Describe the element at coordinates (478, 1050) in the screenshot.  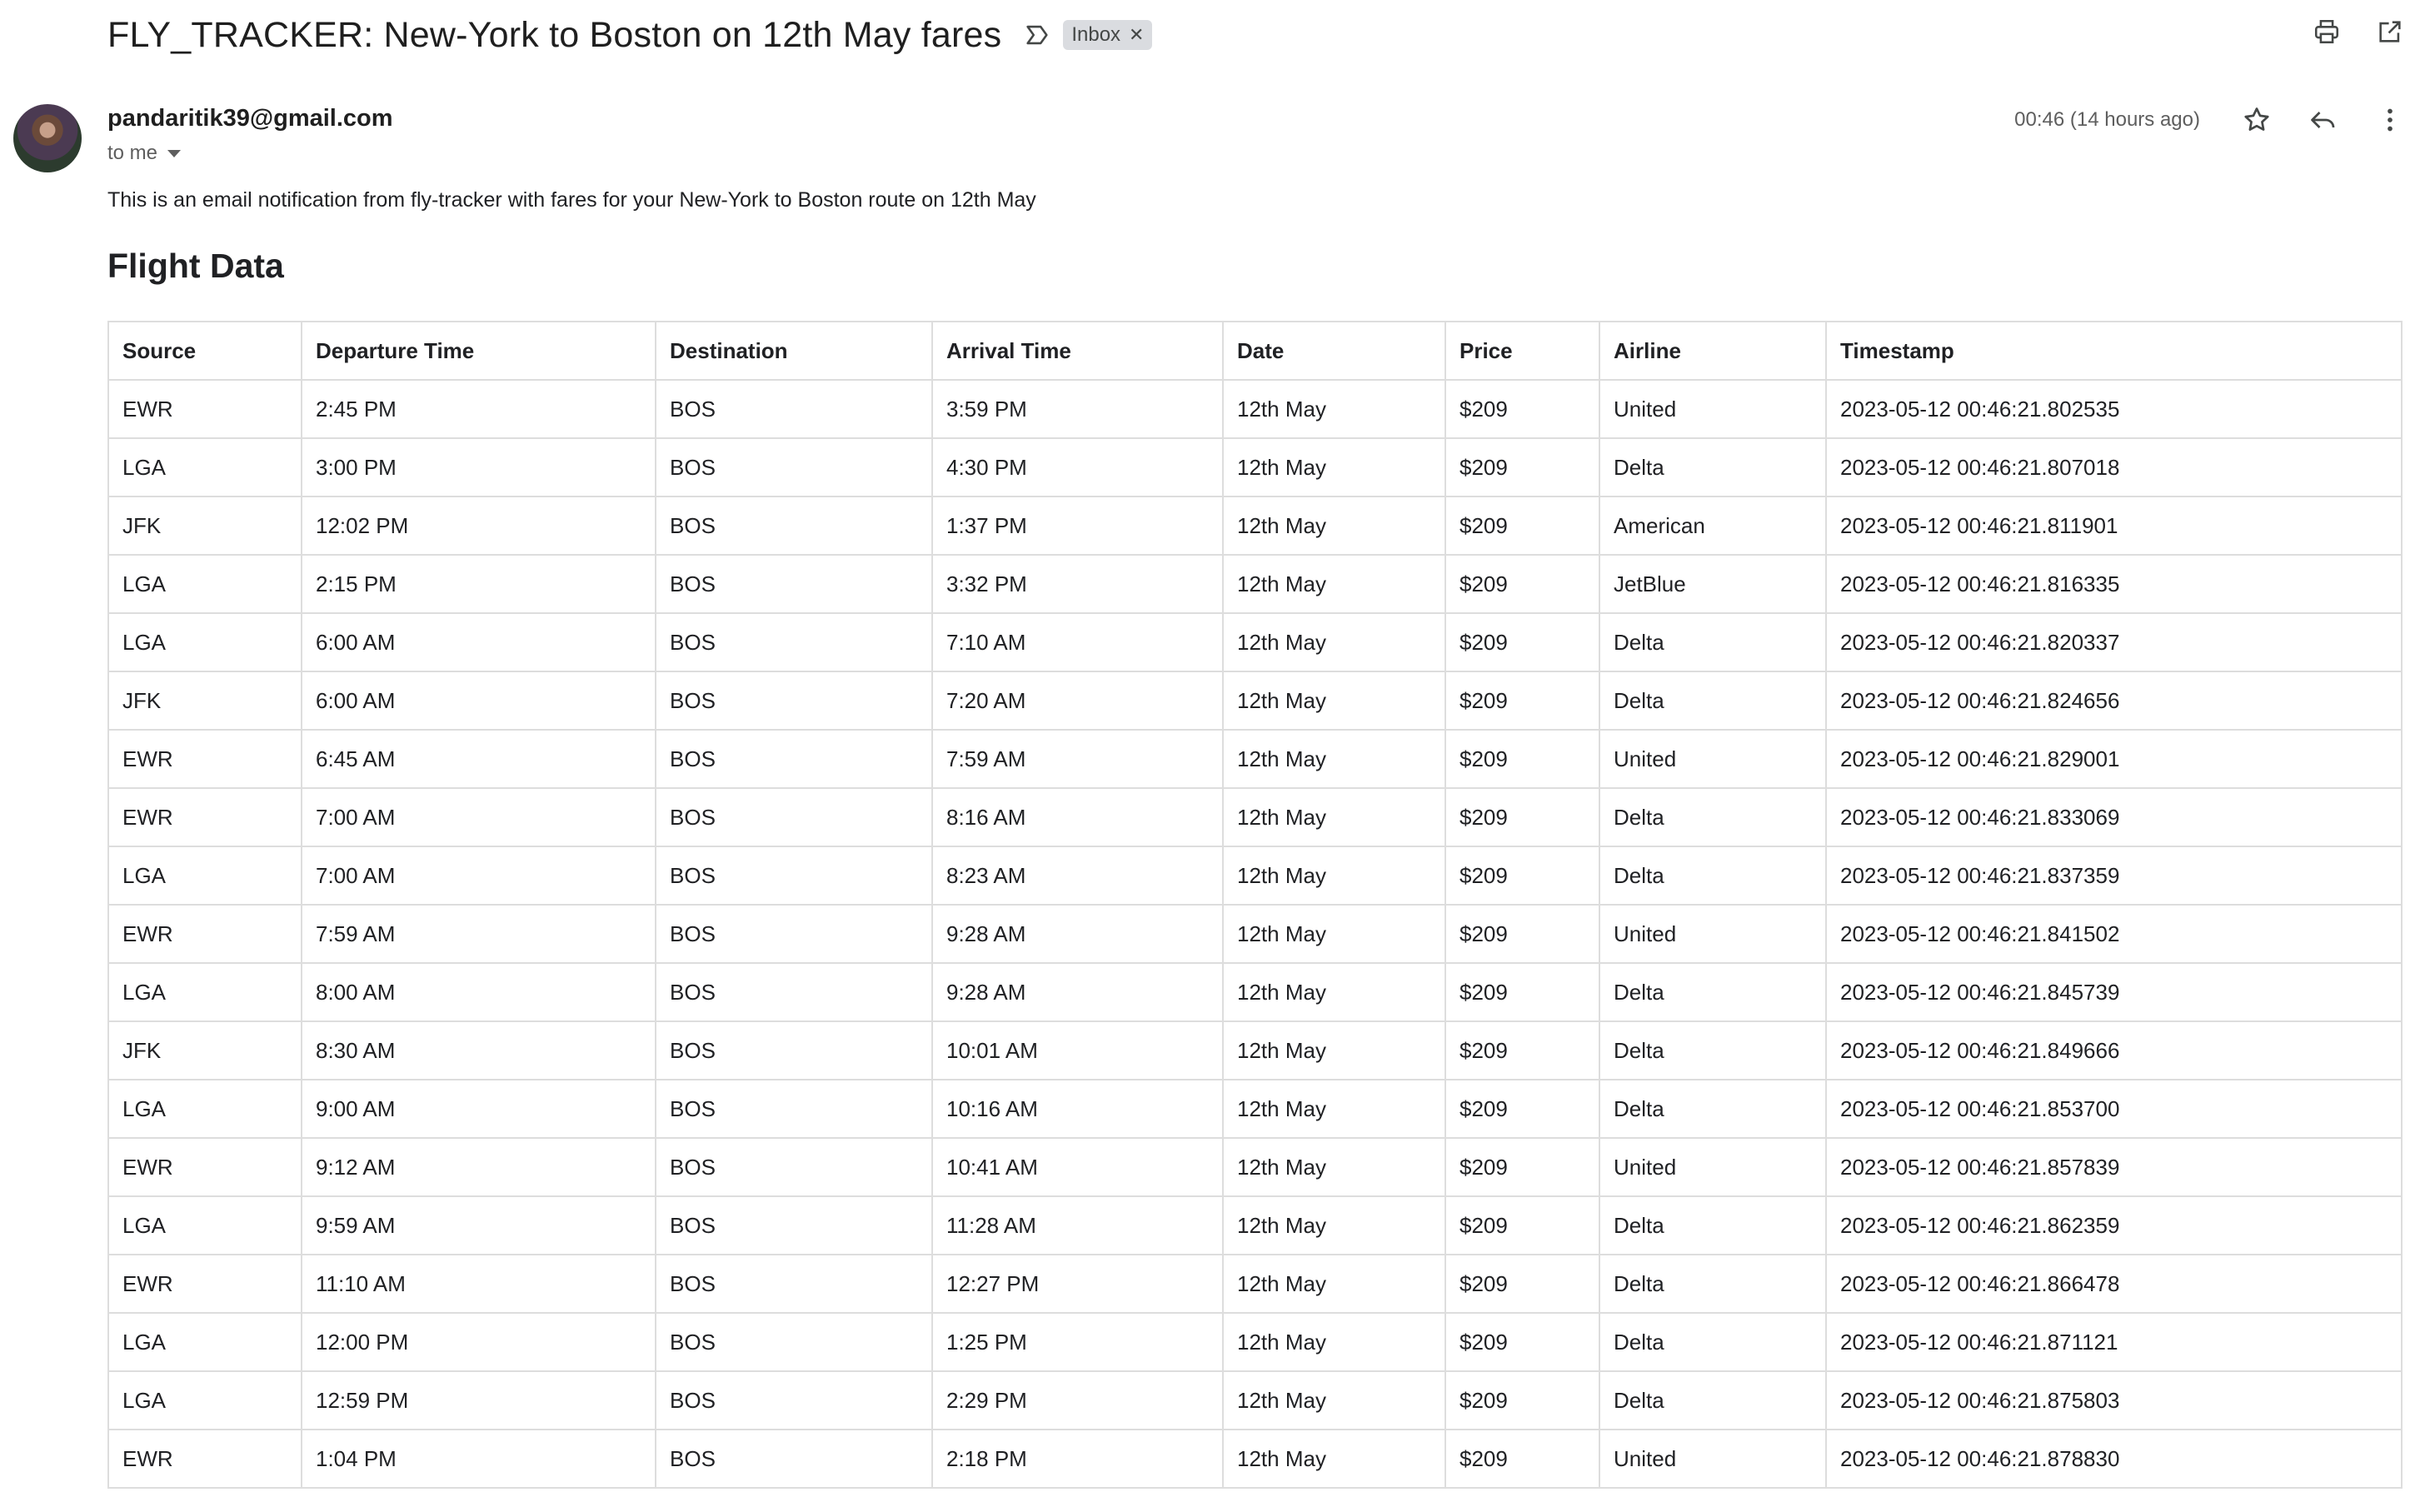
I see `table-cell: 8:30 AM` at that location.